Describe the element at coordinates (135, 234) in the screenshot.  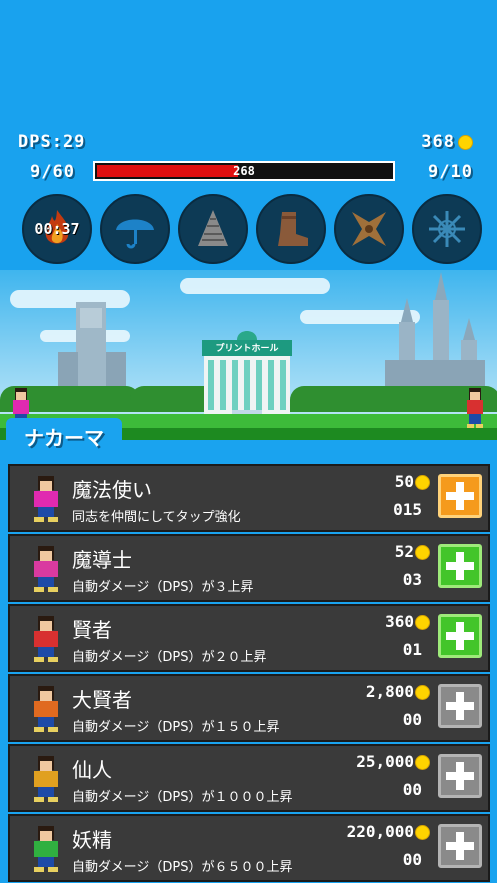
I see `umbrella-icon` at that location.